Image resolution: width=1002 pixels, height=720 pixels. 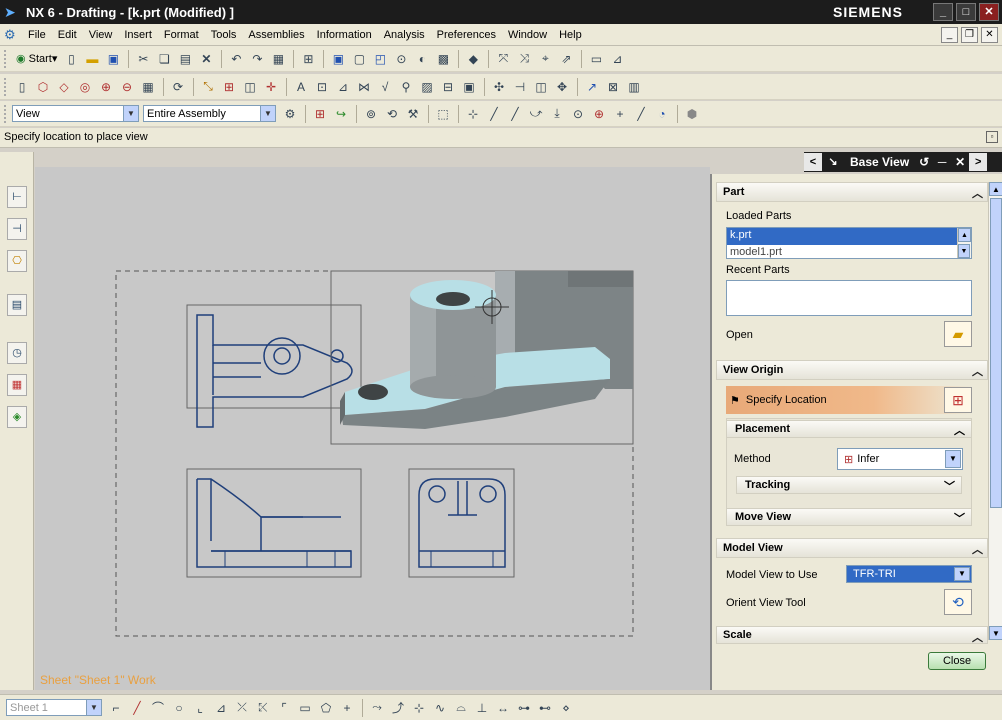 I want to click on pattern-icon: ⊹, so click(x=419, y=708).